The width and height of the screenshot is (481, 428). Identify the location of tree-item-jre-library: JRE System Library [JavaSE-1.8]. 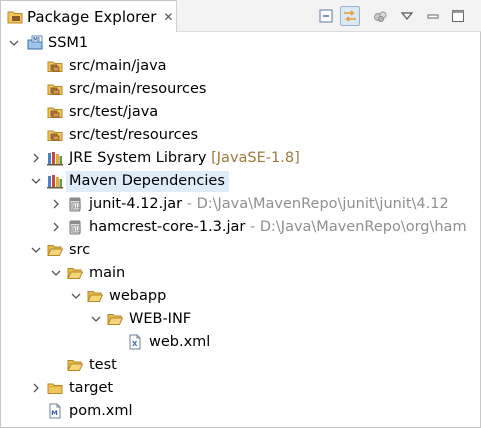
(241, 158).